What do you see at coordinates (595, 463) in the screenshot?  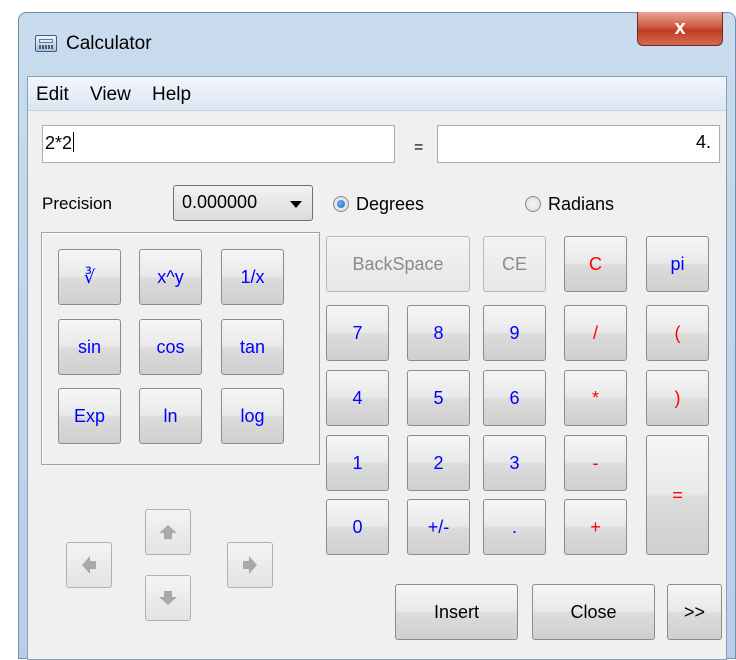 I see `subtract-button: -` at bounding box center [595, 463].